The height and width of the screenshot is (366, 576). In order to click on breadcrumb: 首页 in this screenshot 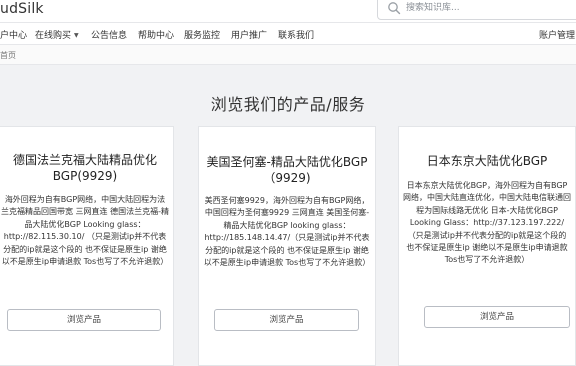, I will do `click(8, 55)`.